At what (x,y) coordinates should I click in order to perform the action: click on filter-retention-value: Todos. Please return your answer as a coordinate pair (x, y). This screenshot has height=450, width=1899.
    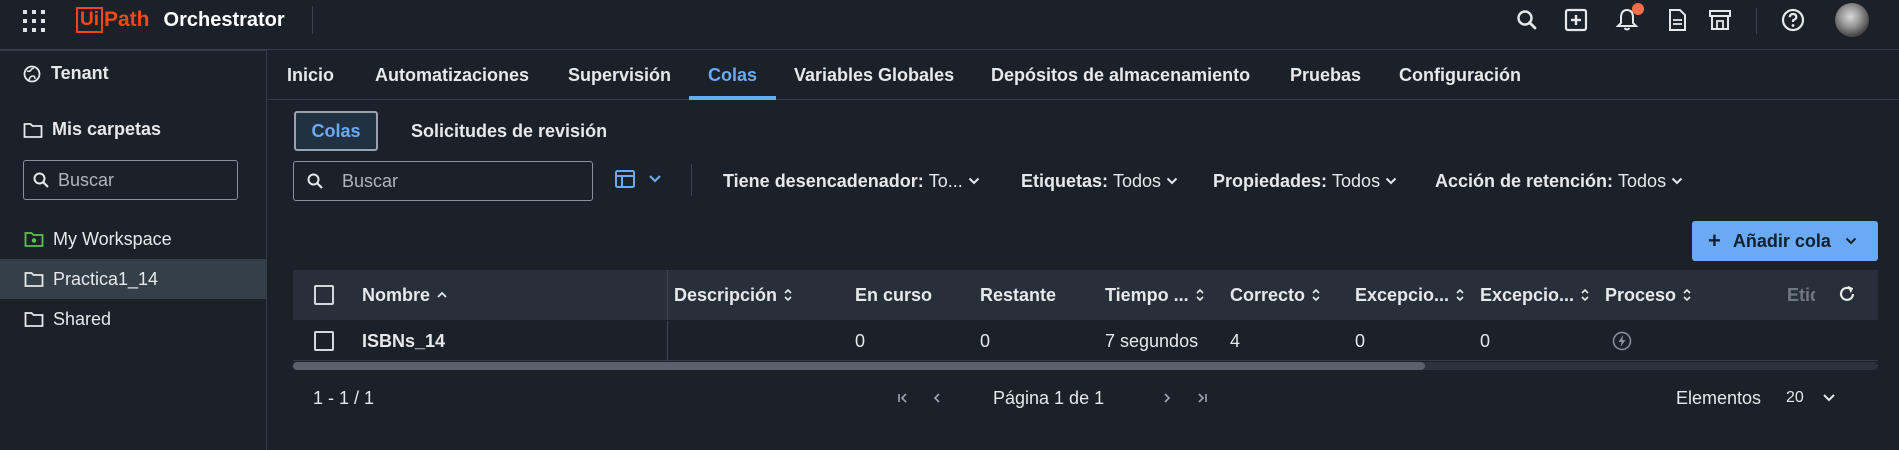
    Looking at the image, I should click on (1642, 181).